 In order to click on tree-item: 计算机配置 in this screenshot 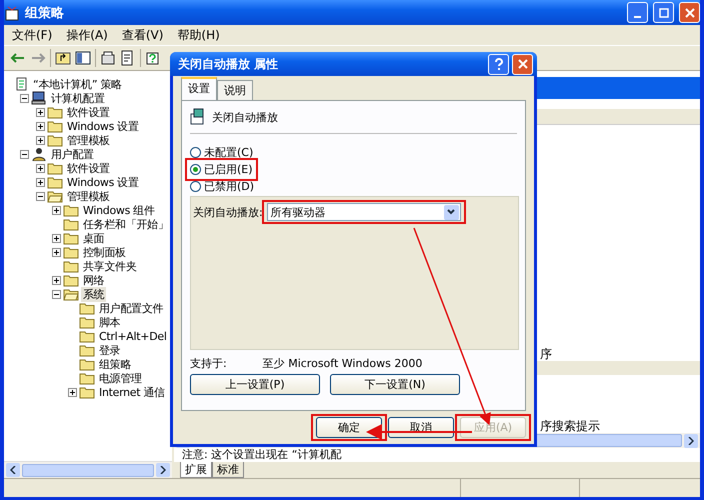, I will do `click(78, 98)`.